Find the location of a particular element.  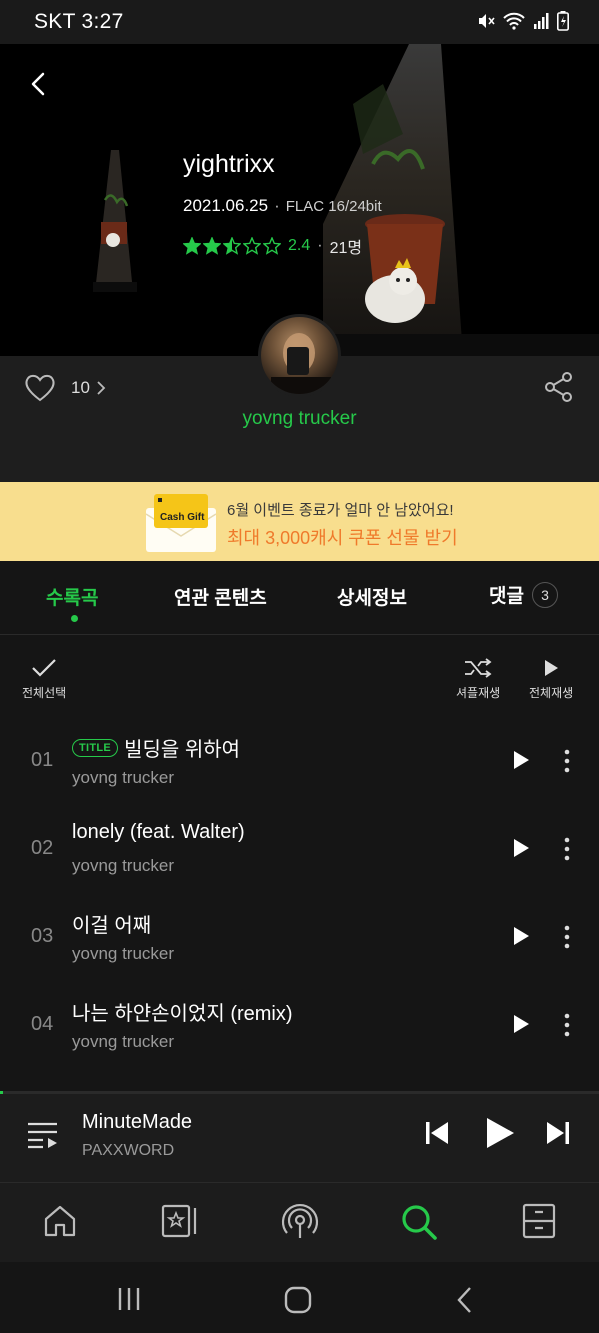

status-time: SKT 3:27 is located at coordinates (79, 21).